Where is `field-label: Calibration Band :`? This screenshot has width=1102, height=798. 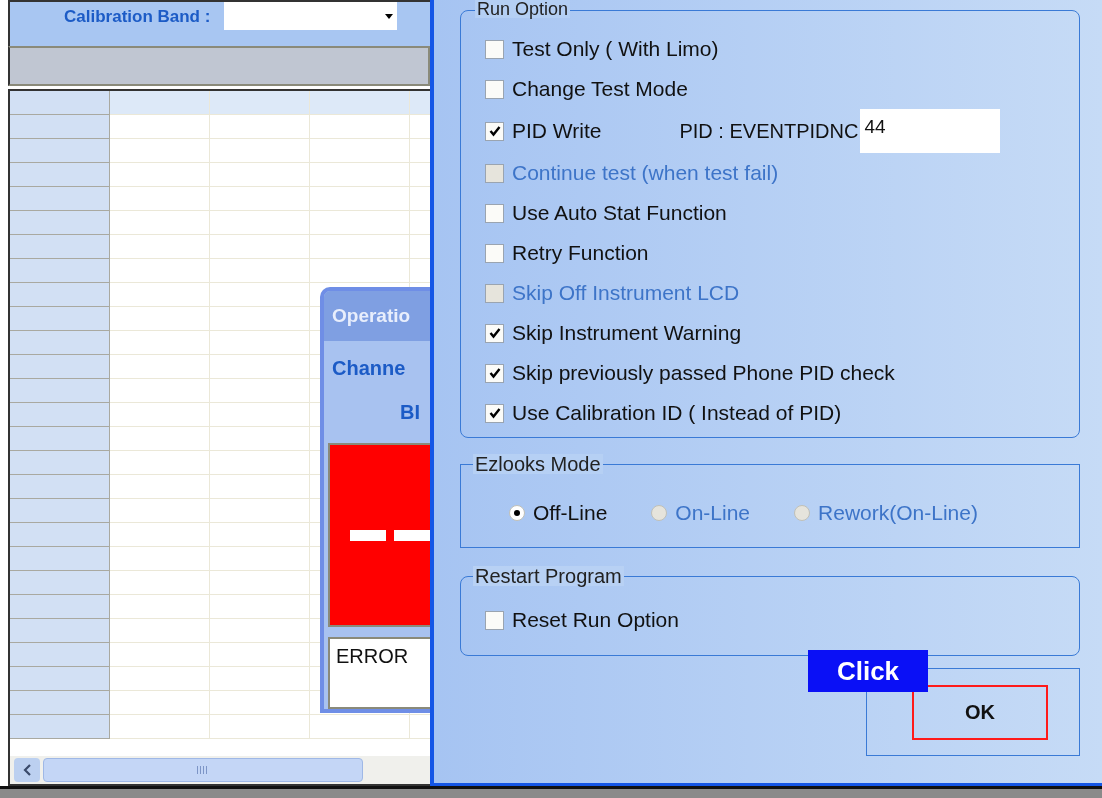
field-label: Calibration Band : is located at coordinates (137, 17).